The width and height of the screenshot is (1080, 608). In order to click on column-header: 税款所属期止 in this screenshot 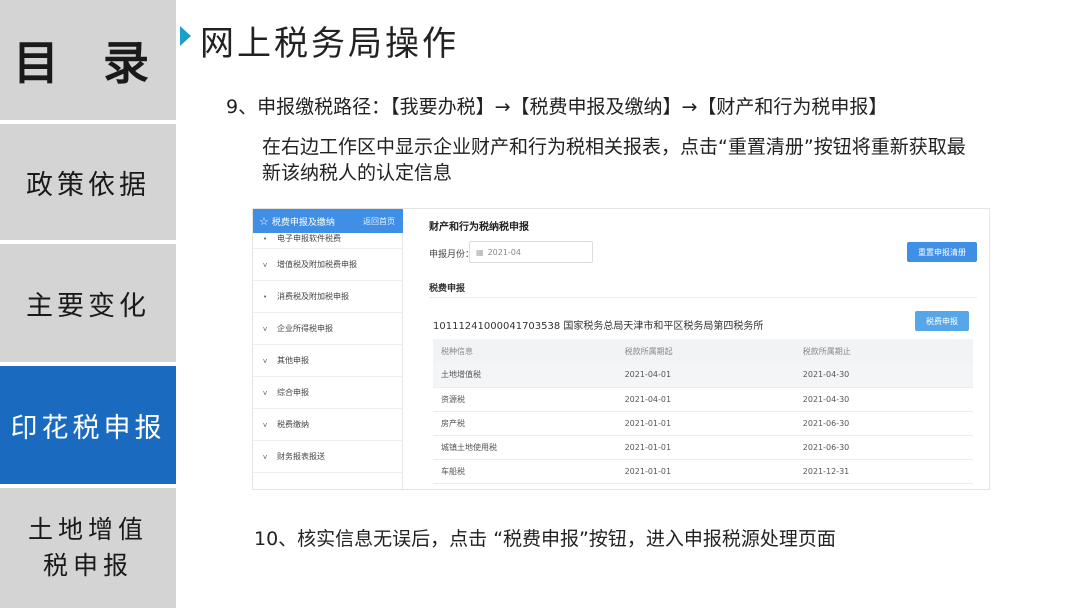, I will do `click(883, 351)`.